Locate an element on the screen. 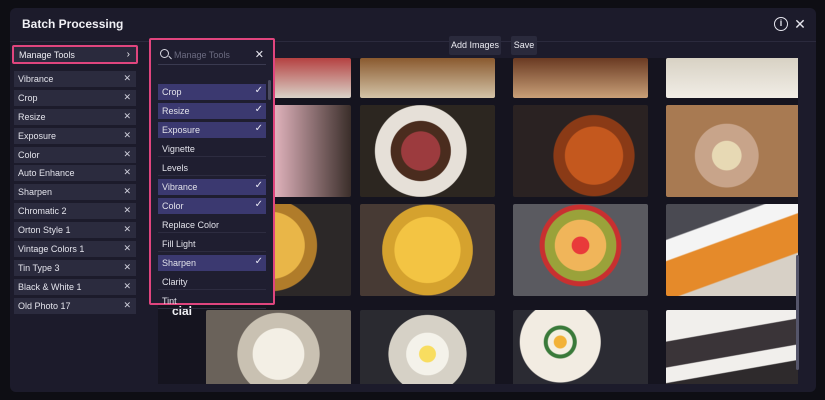  tool-option: Exposure ✓ is located at coordinates (212, 130).